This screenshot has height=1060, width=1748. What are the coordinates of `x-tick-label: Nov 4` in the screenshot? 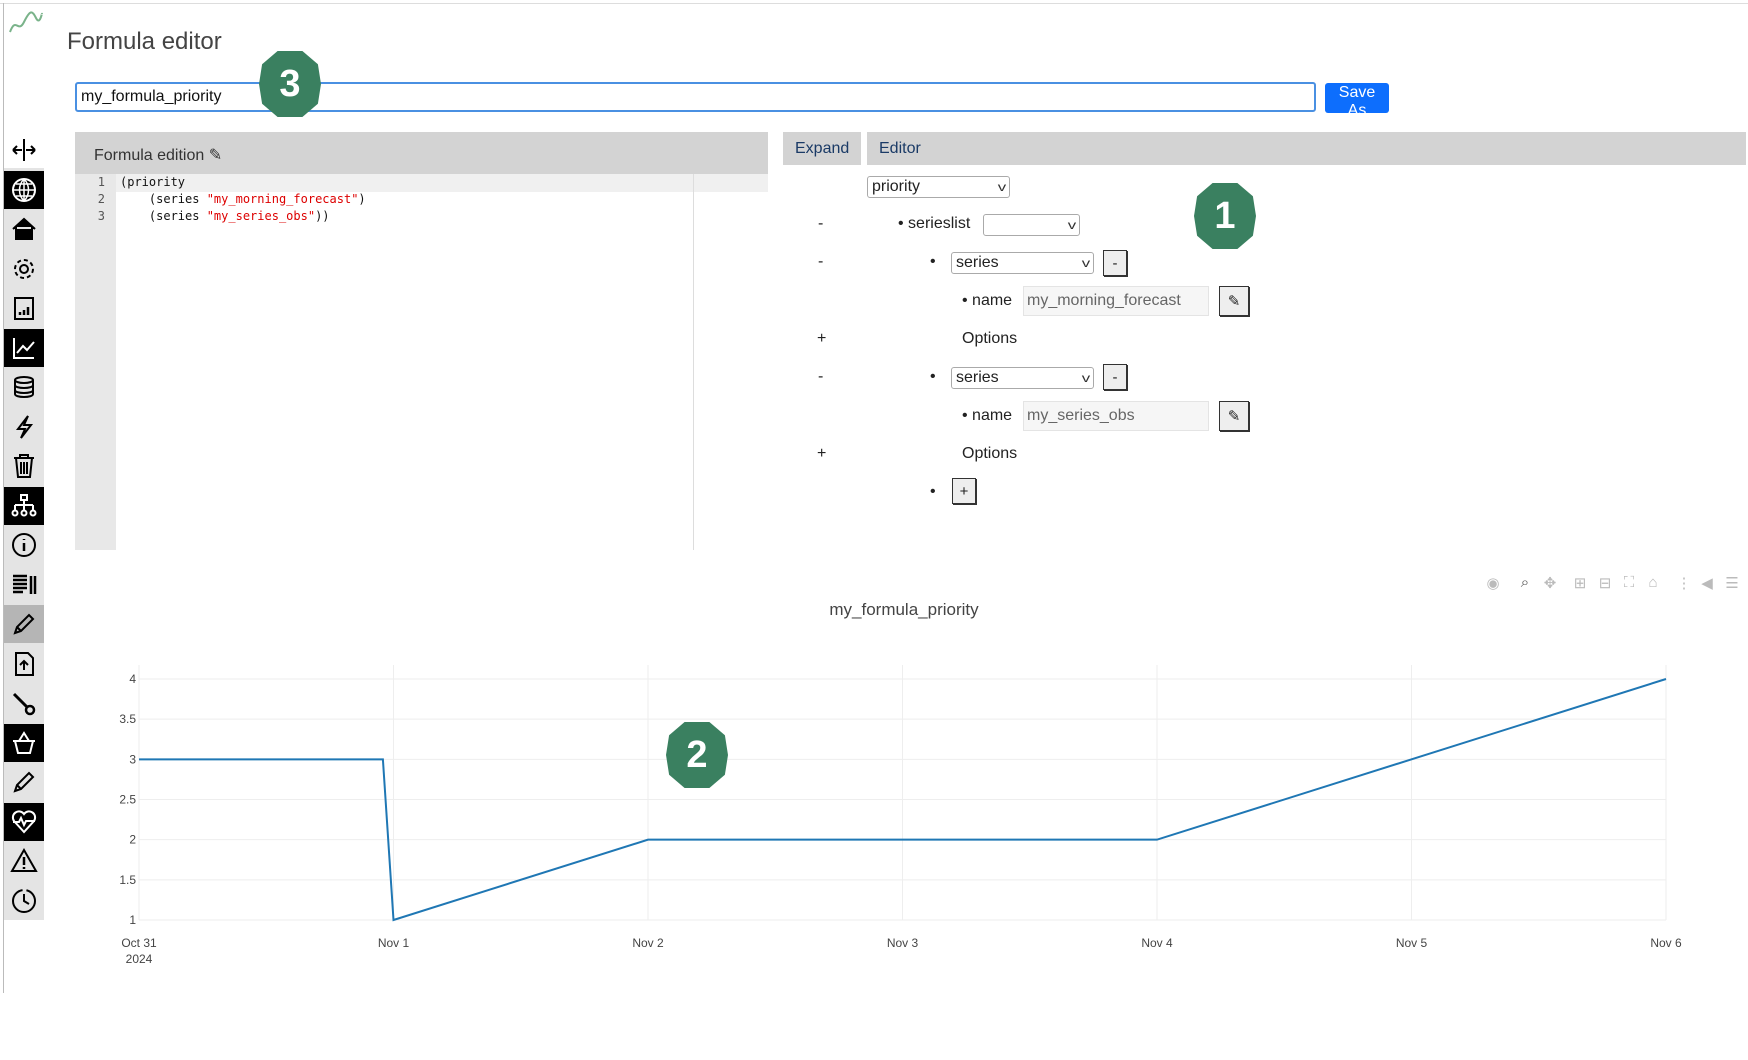 It's located at (1157, 943).